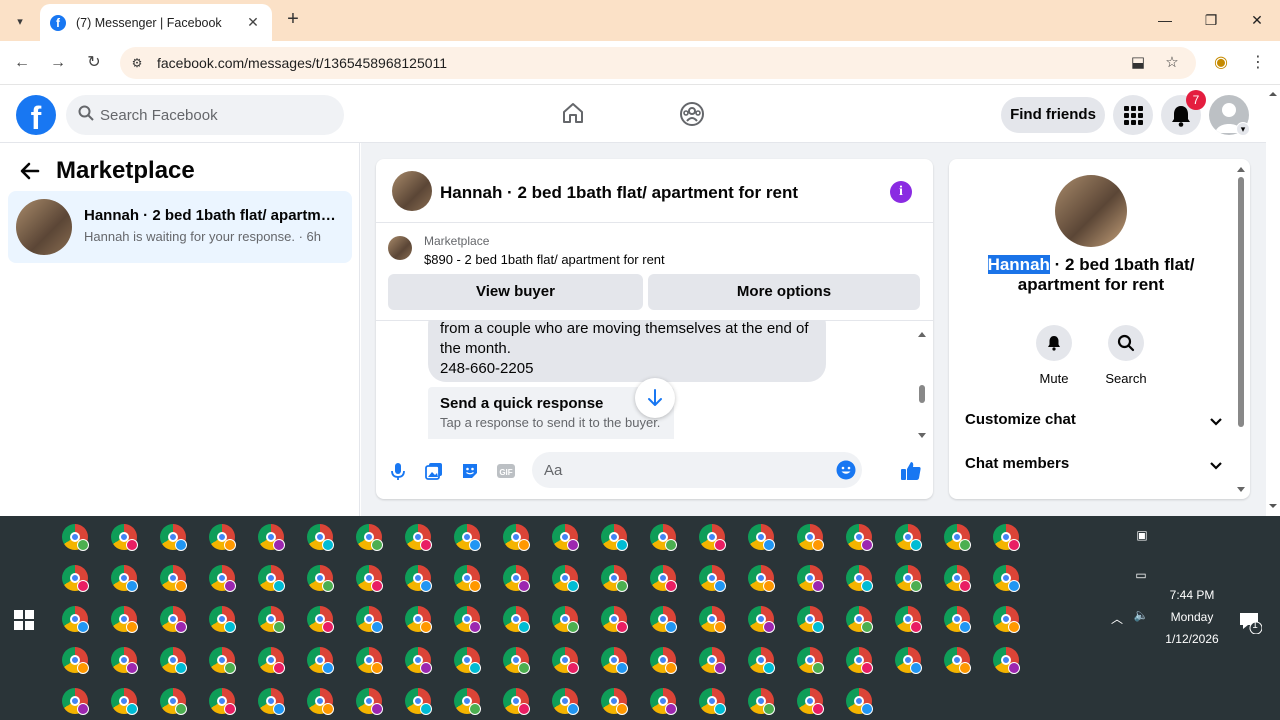 This screenshot has width=1280, height=720. What do you see at coordinates (1257, 20) in the screenshot?
I see `close-window-button: ✕` at bounding box center [1257, 20].